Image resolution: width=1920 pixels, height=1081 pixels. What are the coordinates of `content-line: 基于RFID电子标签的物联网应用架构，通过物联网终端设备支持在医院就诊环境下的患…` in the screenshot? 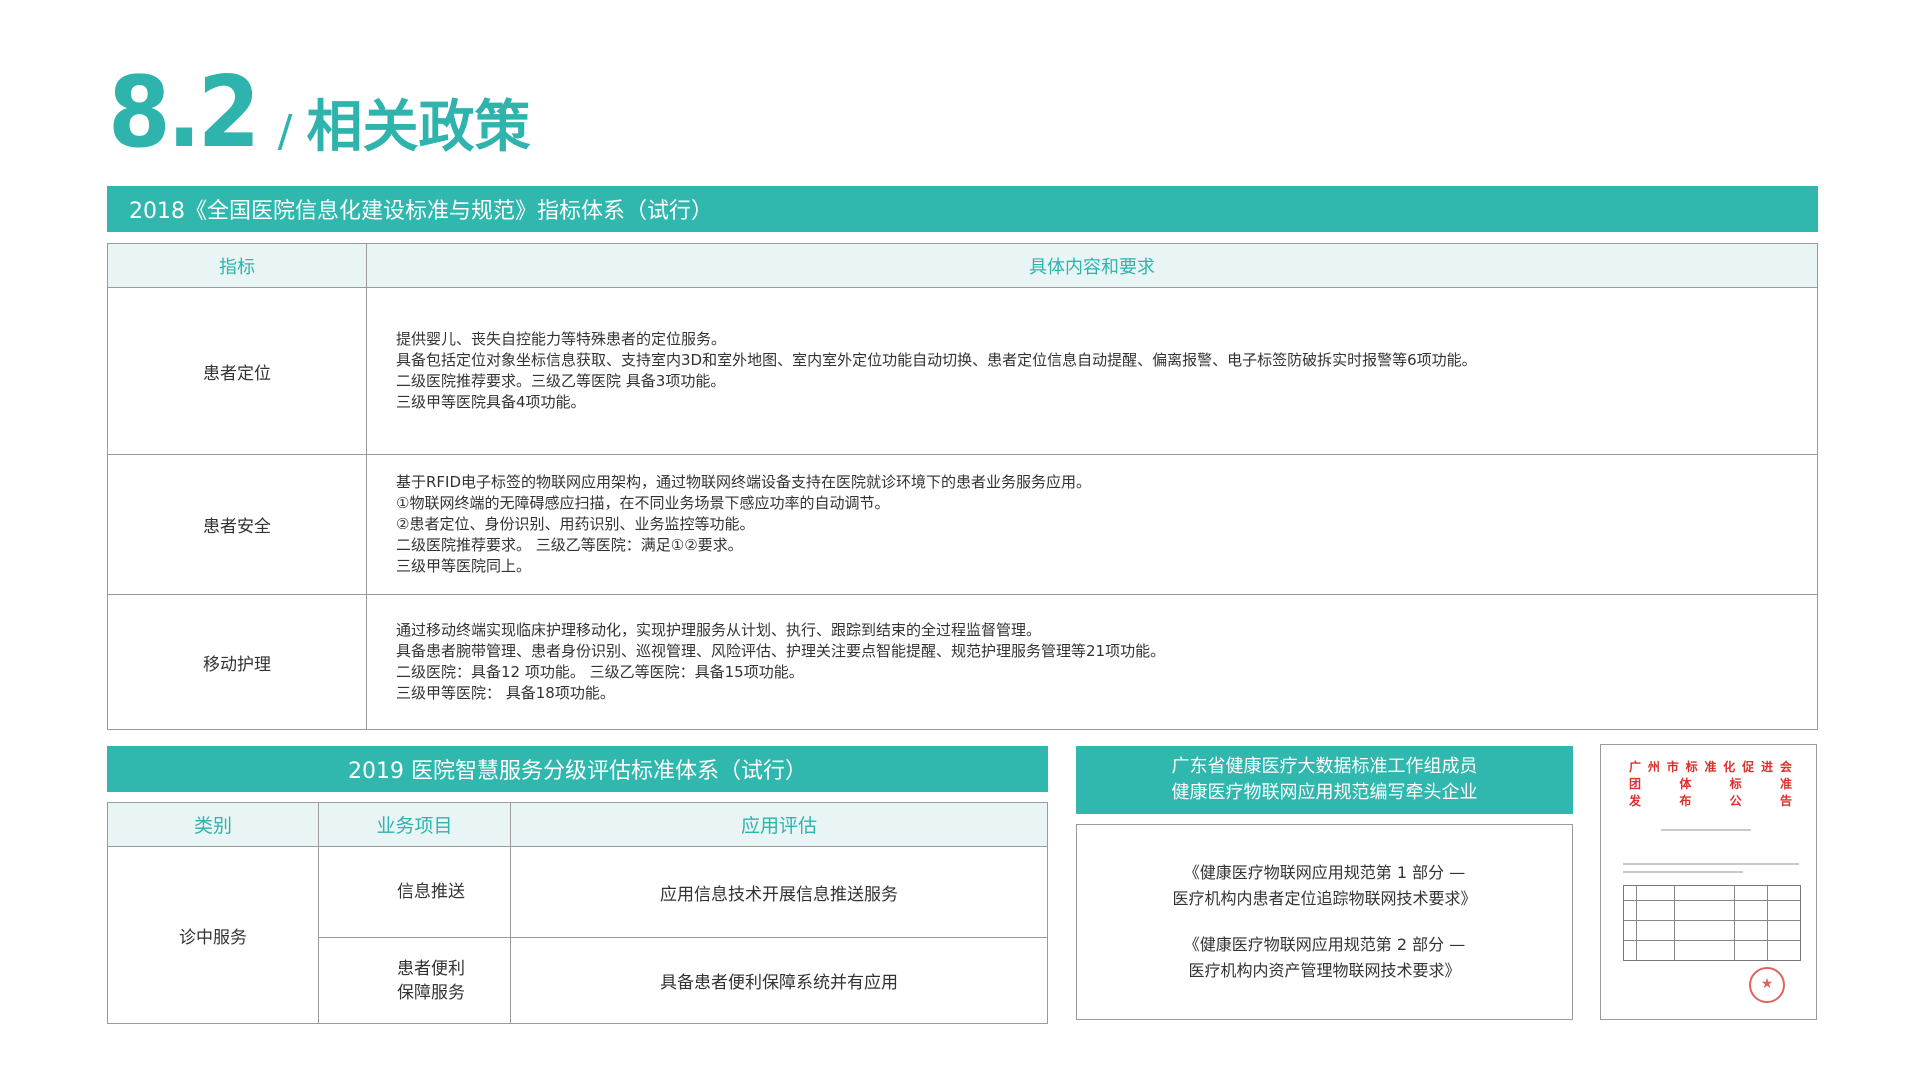 It's located at (744, 482).